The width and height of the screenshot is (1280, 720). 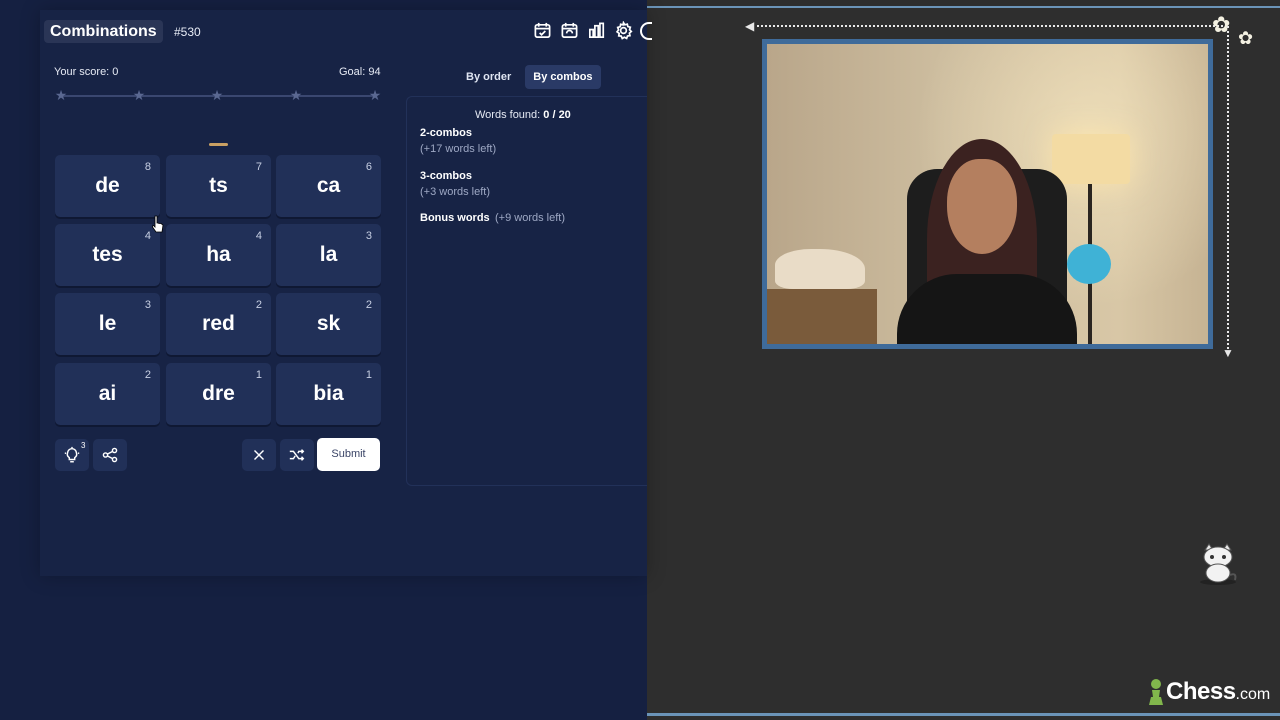 I want to click on current-word-cursor, so click(x=218, y=144).